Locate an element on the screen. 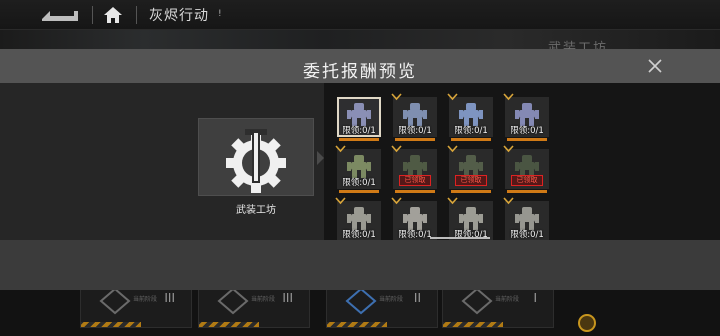 The width and height of the screenshot is (720, 336). coin-icon is located at coordinates (587, 323).